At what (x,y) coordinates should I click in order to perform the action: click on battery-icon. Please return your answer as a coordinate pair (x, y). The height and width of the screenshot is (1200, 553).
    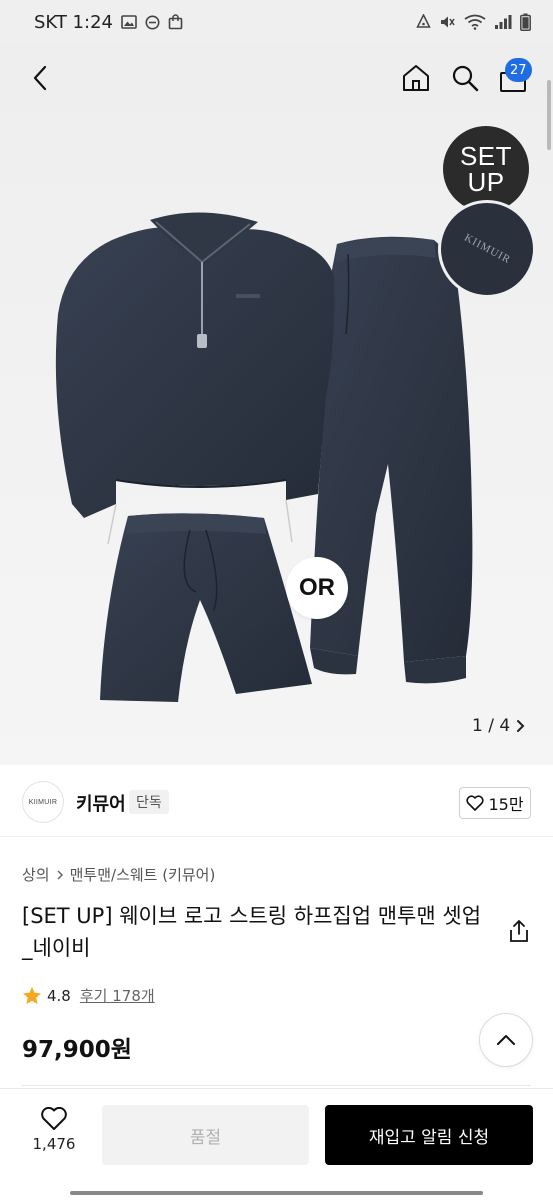
    Looking at the image, I should click on (525, 22).